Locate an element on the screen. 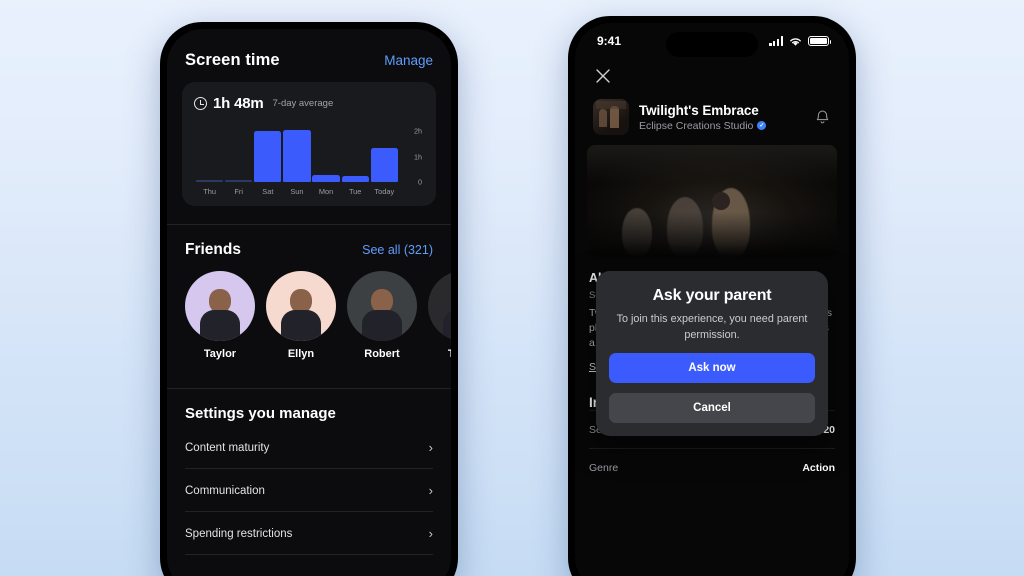 The height and width of the screenshot is (576, 1024). game-developer: Eclipse Creations Studio is located at coordinates (721, 126).